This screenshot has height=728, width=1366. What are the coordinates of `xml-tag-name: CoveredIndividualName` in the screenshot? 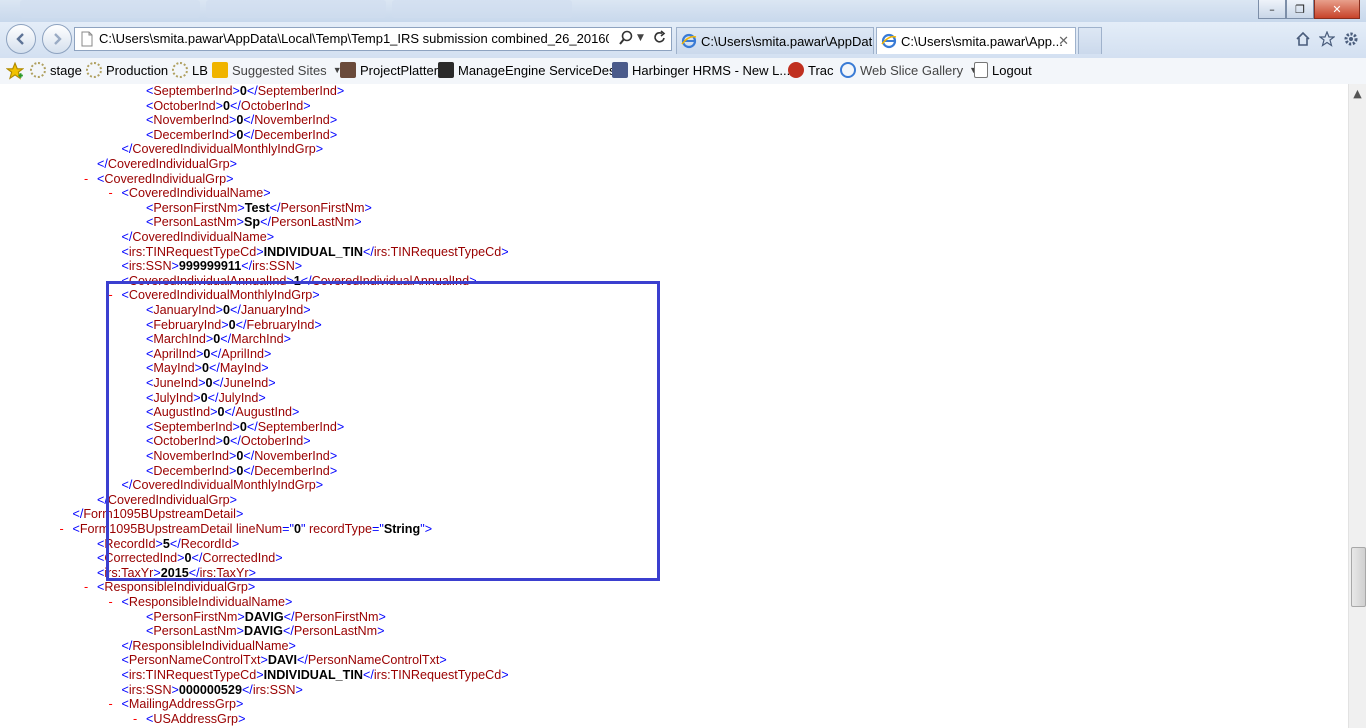 It's located at (196, 193).